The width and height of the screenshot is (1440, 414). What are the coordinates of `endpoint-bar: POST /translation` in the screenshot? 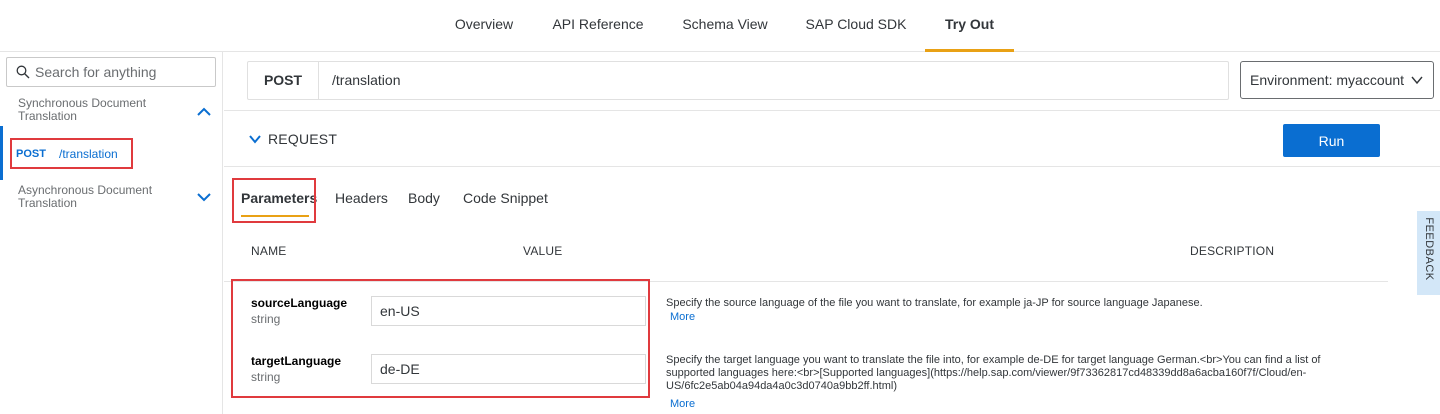 It's located at (738, 80).